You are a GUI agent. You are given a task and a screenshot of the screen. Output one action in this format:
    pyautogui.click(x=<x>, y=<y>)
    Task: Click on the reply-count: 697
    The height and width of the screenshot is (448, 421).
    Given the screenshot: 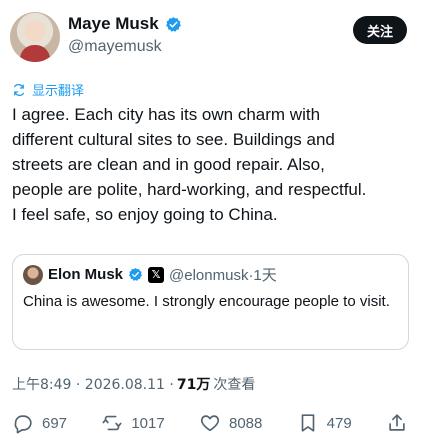 What is the action you would take?
    pyautogui.click(x=55, y=423)
    